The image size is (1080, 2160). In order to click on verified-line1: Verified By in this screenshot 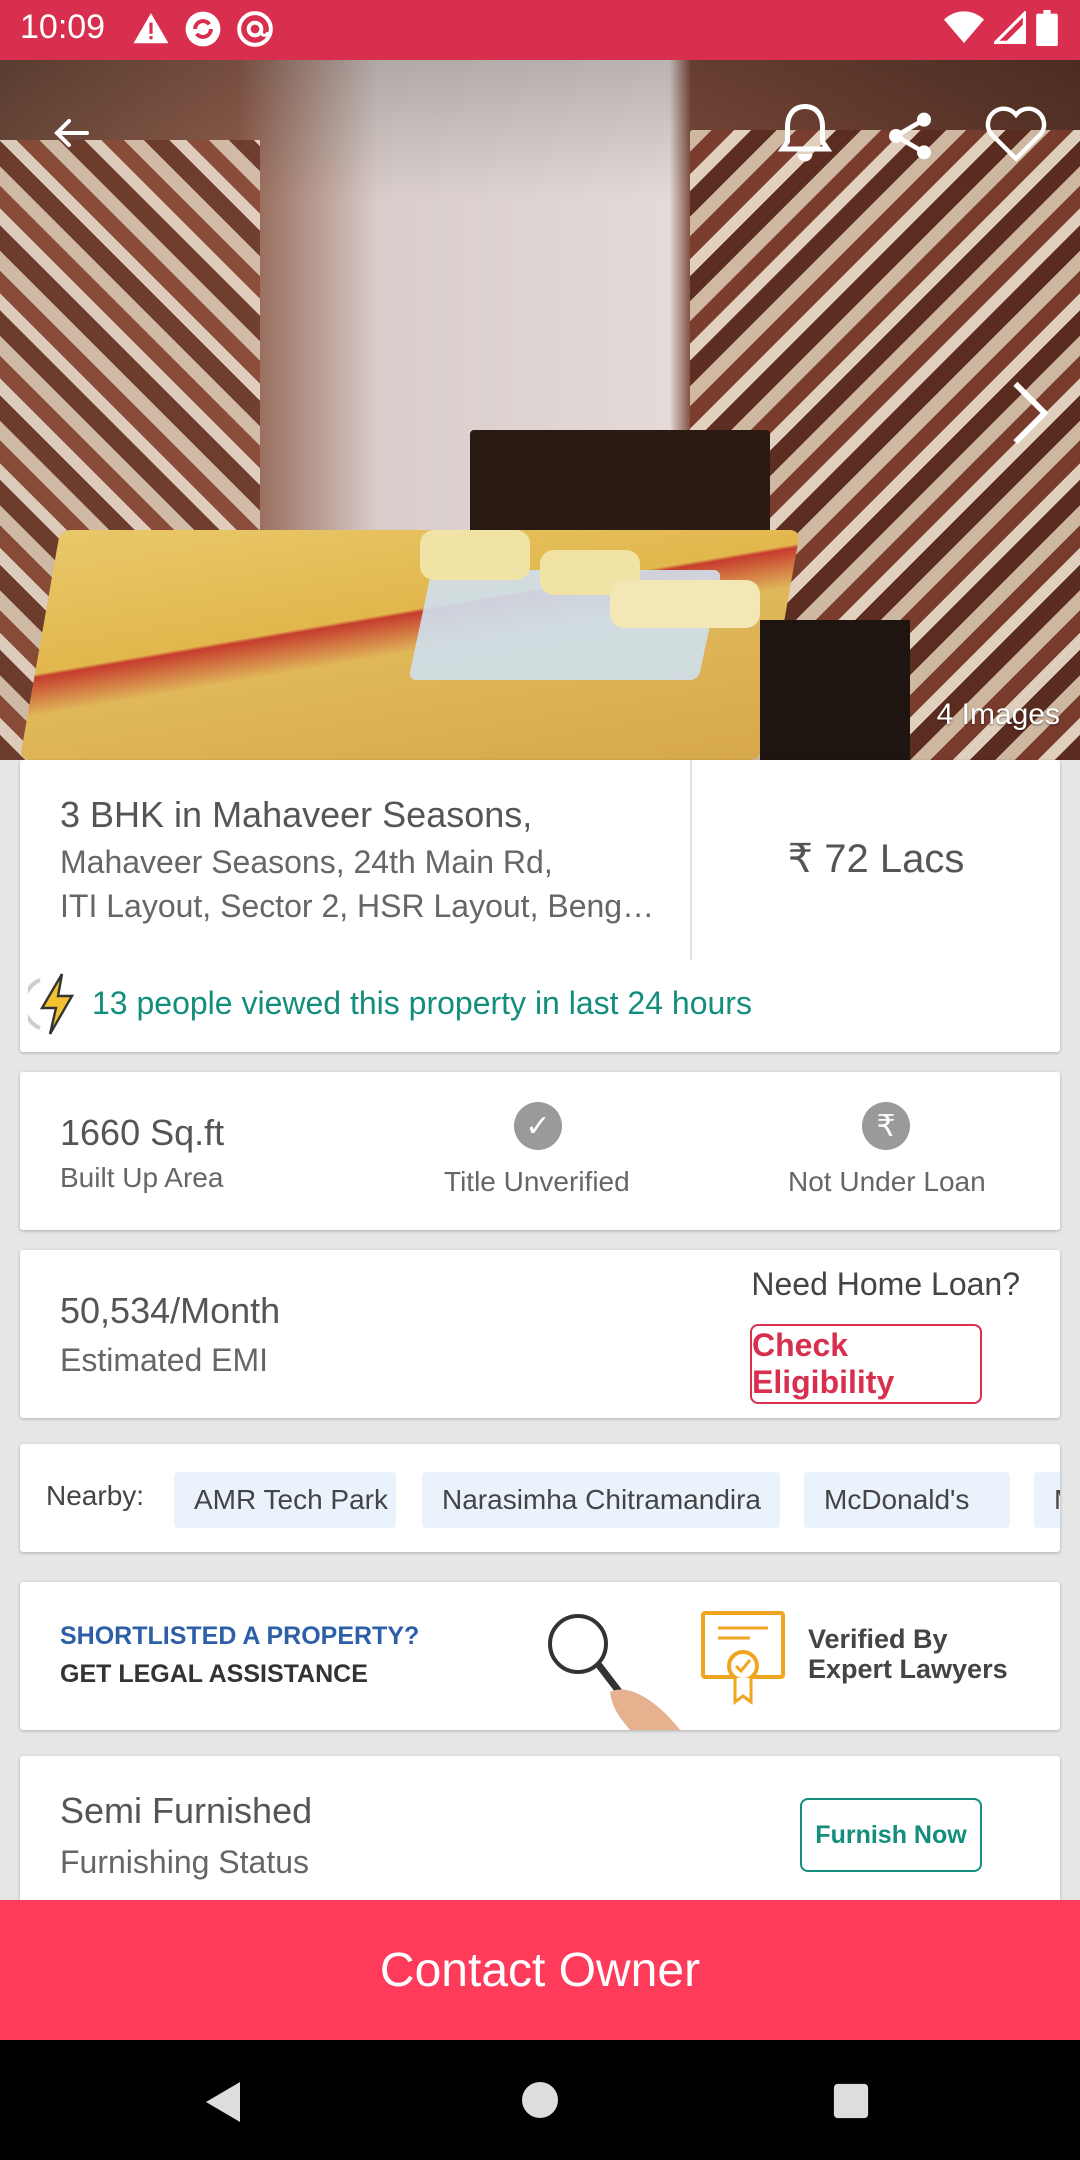, I will do `click(878, 1639)`.